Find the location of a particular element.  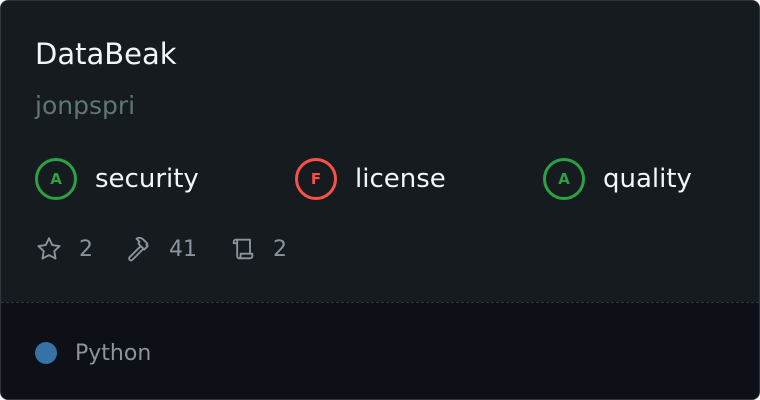

language-name: Python is located at coordinates (113, 353).